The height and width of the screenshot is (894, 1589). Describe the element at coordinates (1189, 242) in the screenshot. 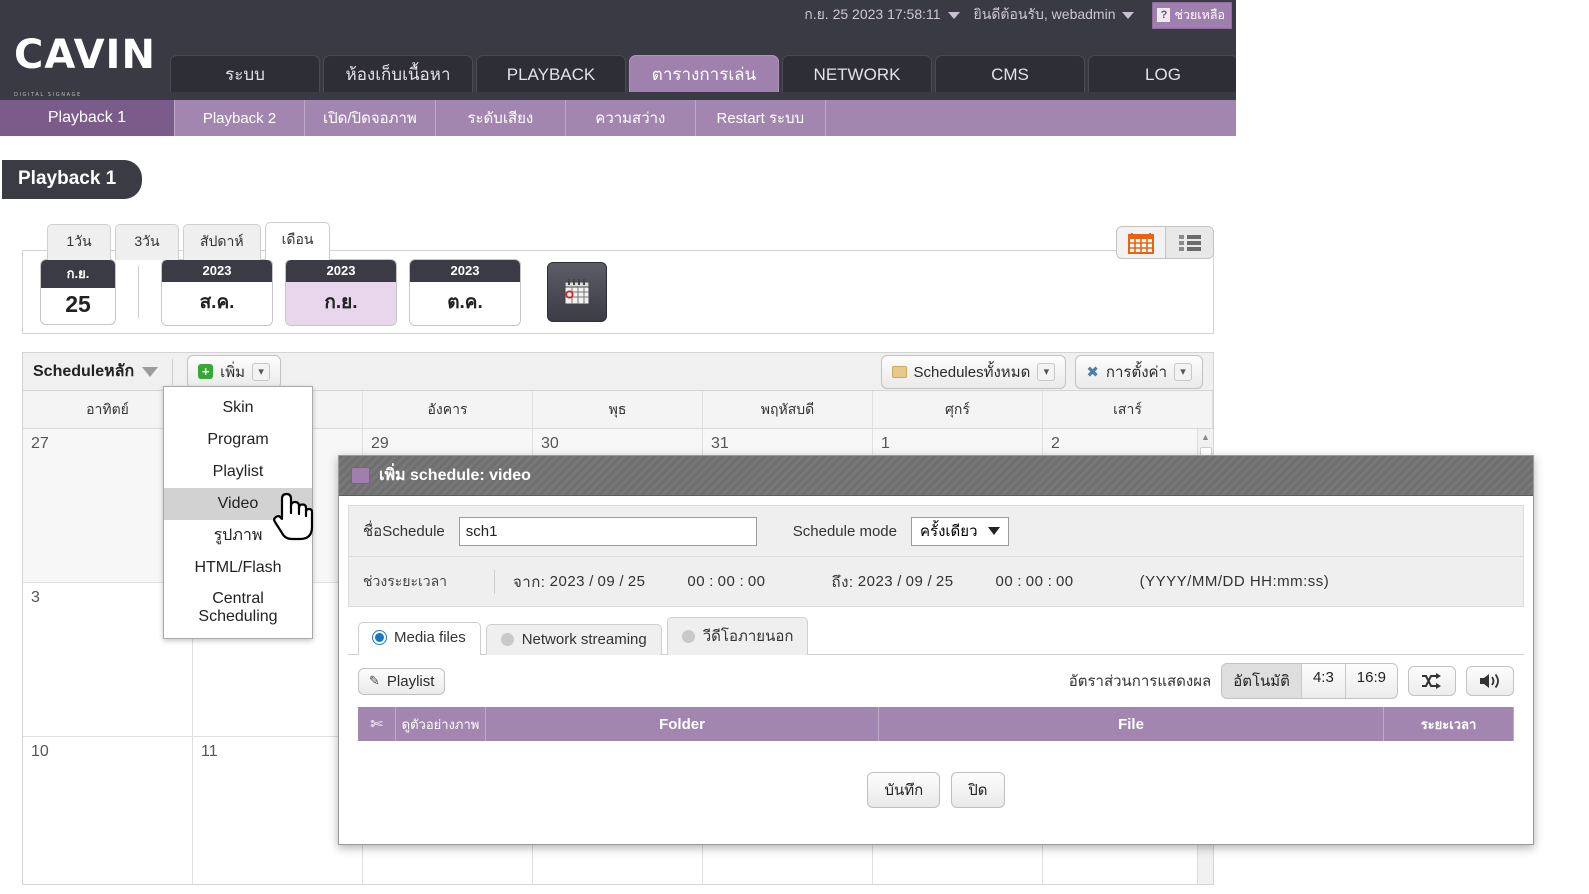

I see `list-view-button` at that location.